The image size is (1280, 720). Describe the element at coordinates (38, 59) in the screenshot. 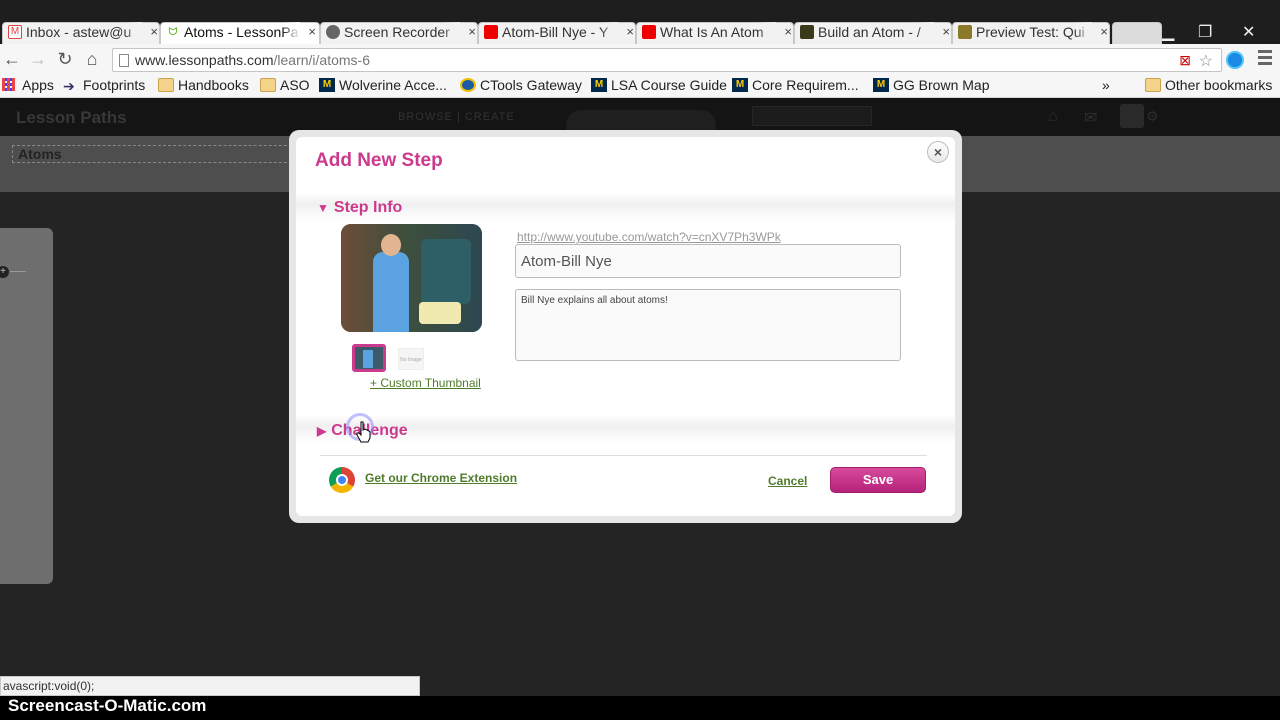

I see `forward-icon: →` at that location.